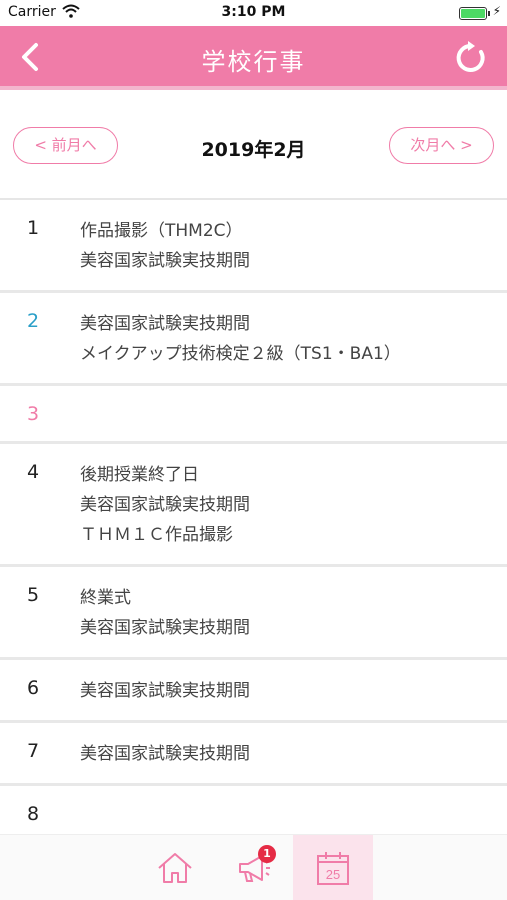 This screenshot has height=900, width=507. Describe the element at coordinates (253, 810) in the screenshot. I see `day-row: 8` at that location.